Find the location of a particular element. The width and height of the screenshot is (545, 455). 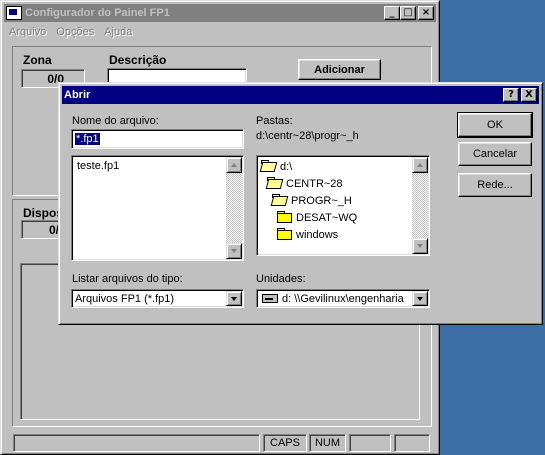

menu-arquivo: Arquivo is located at coordinates (27, 32).